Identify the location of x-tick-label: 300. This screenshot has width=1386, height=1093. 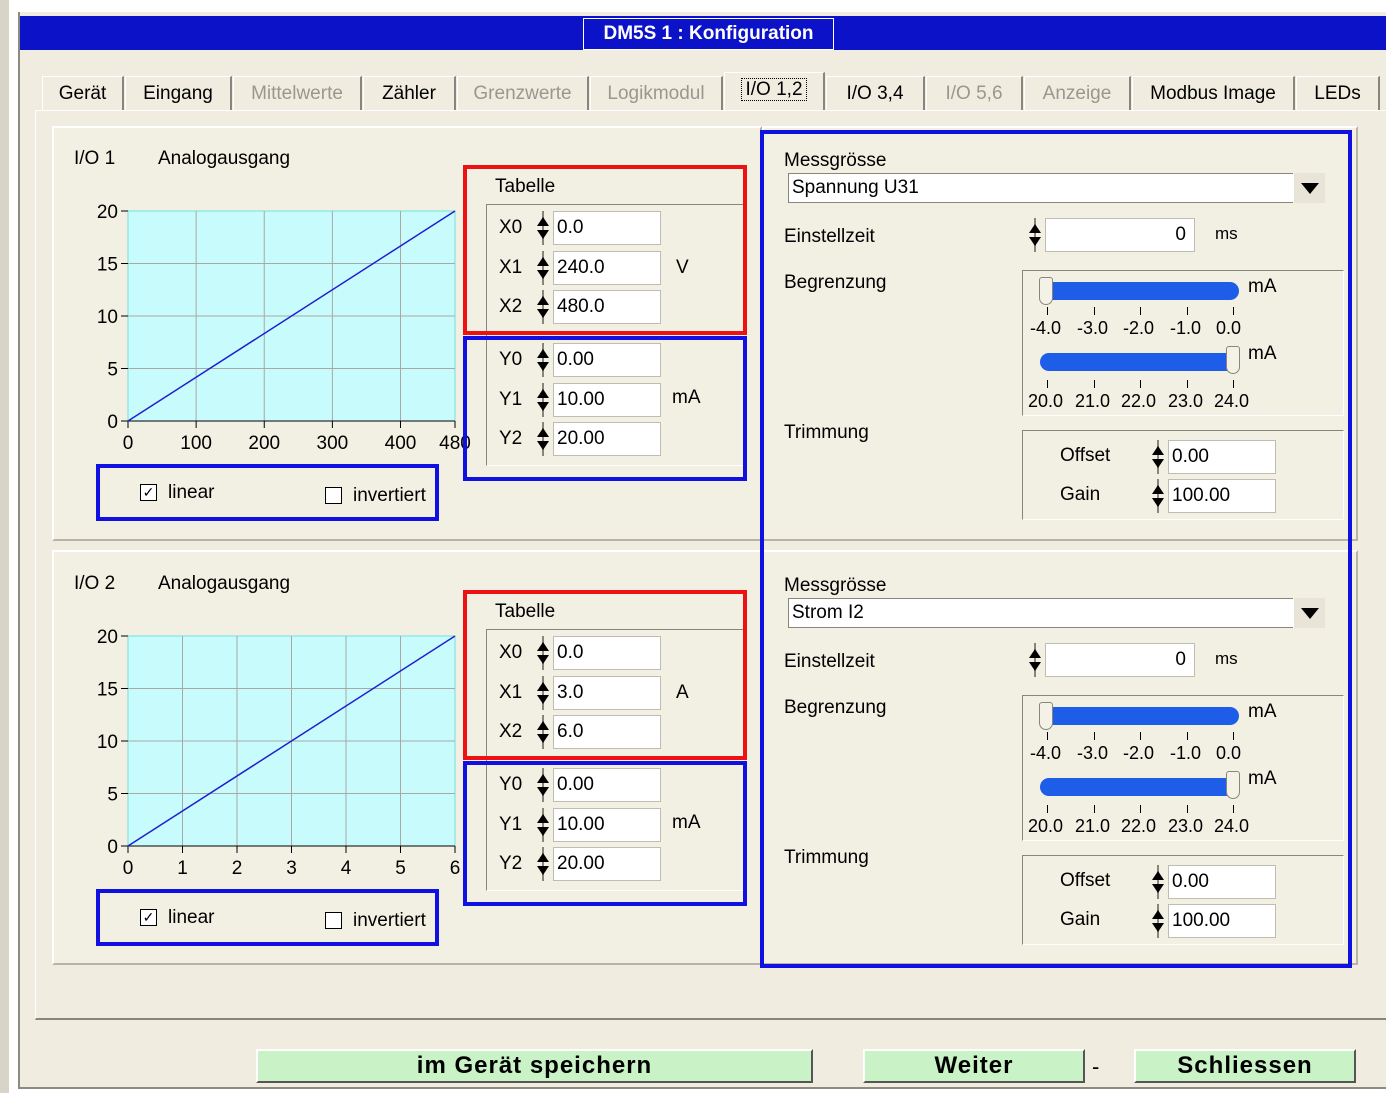
(333, 443).